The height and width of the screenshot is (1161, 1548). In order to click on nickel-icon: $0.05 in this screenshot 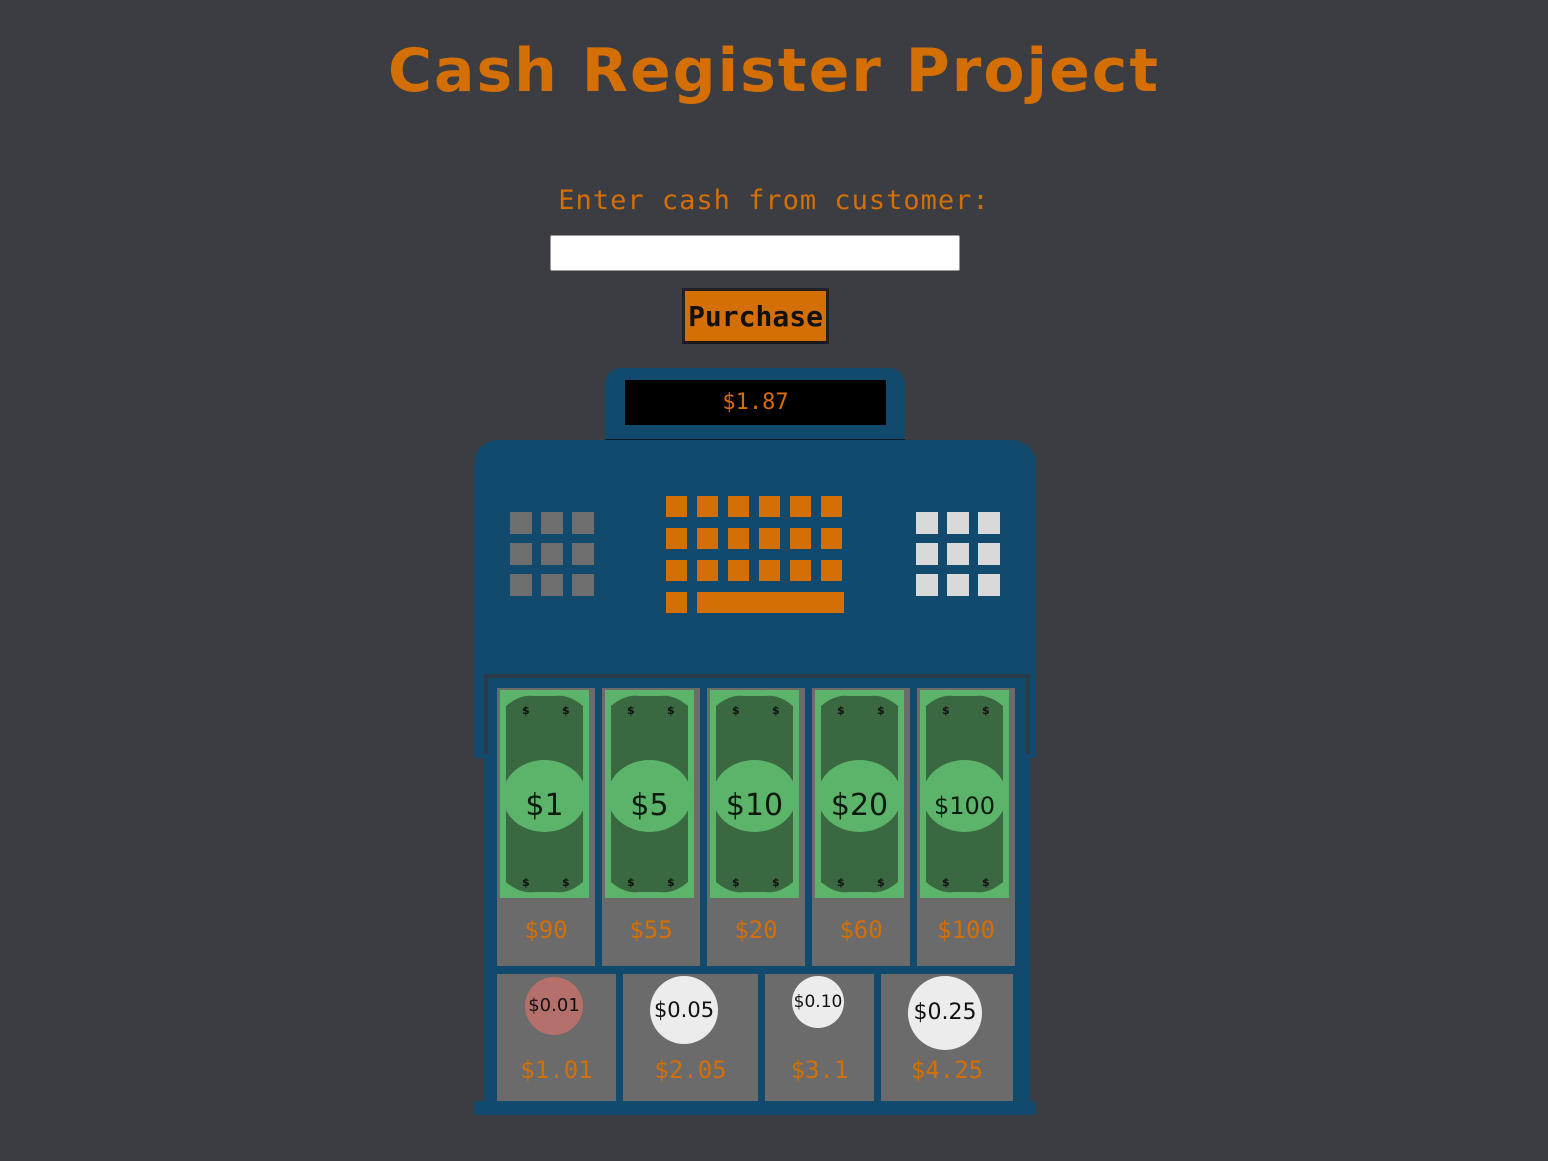, I will do `click(684, 1010)`.